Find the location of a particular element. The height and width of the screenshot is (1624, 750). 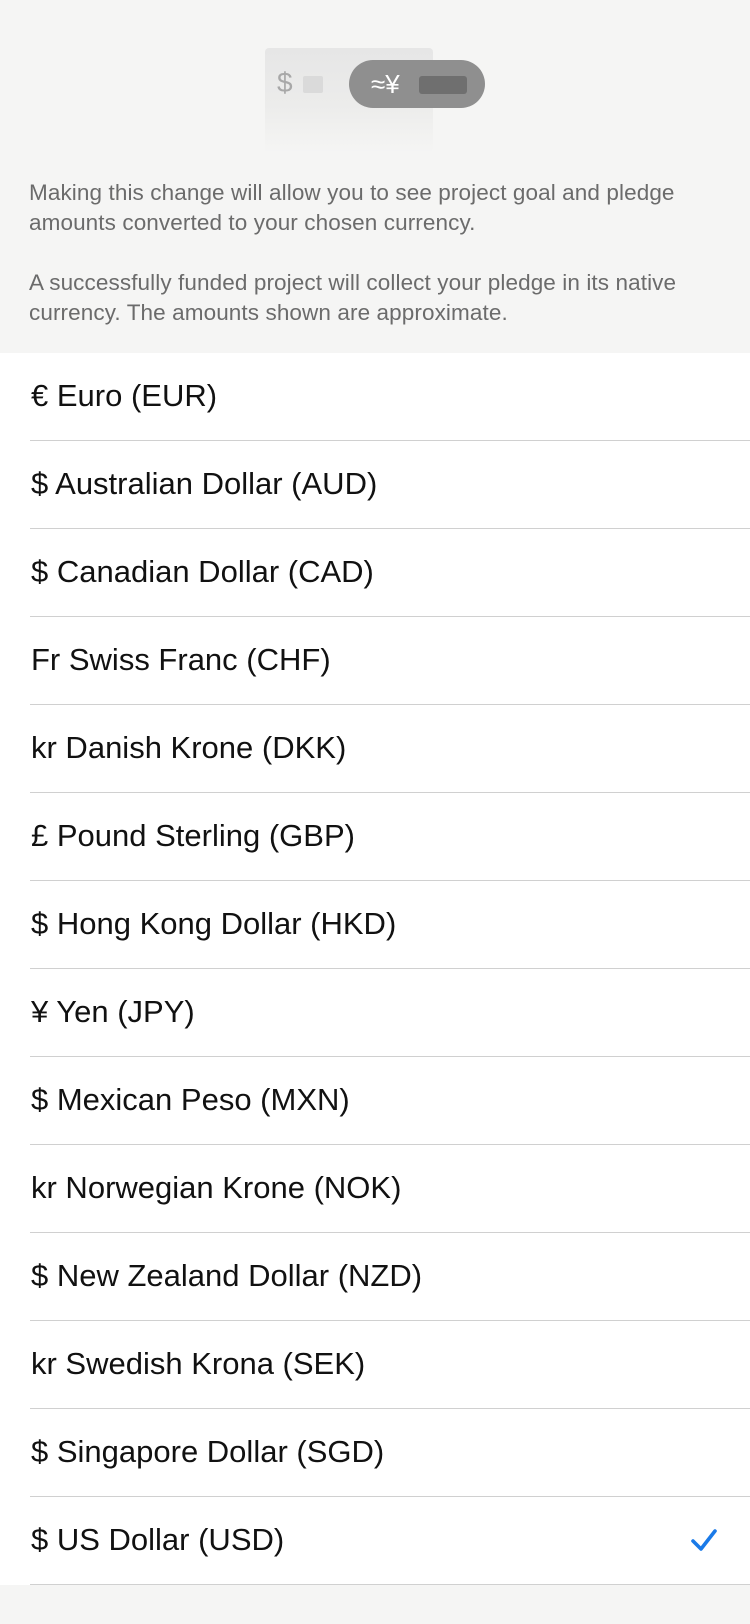

currency-row: £ Pound Sterling (GBP) is located at coordinates (375, 837).